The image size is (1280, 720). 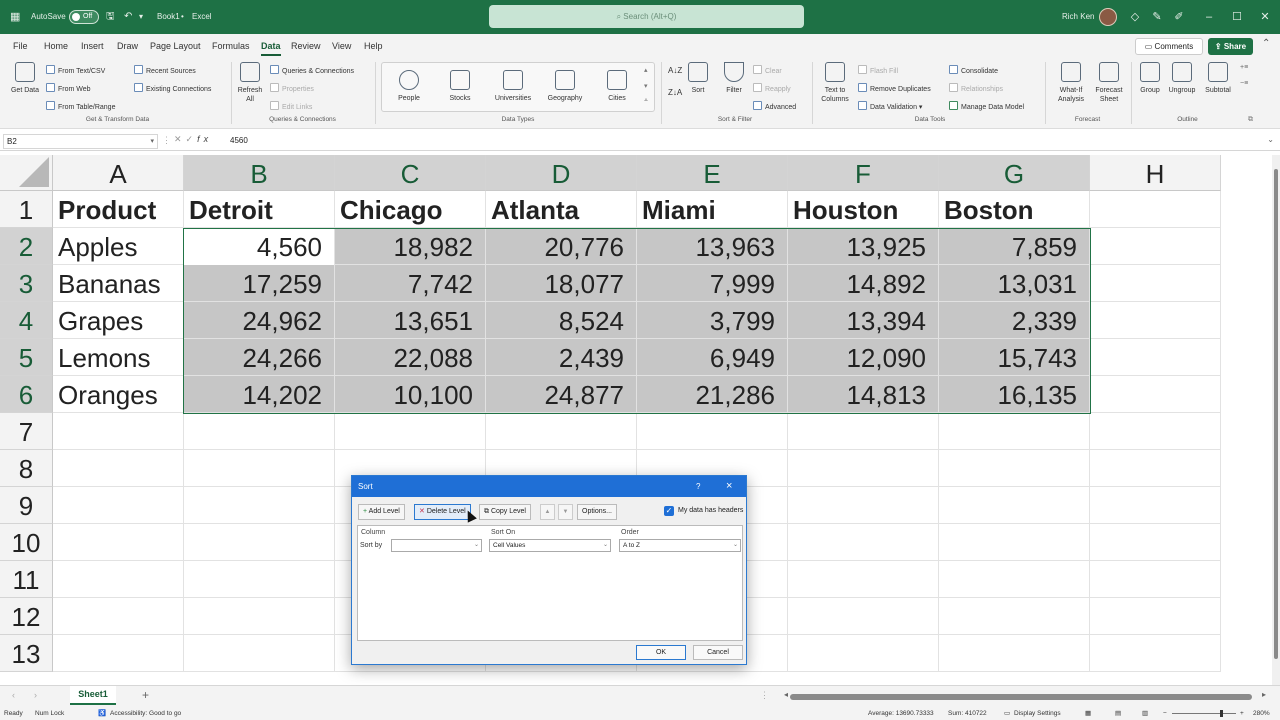 What do you see at coordinates (1014, 357) in the screenshot?
I see `cell: 15,743` at bounding box center [1014, 357].